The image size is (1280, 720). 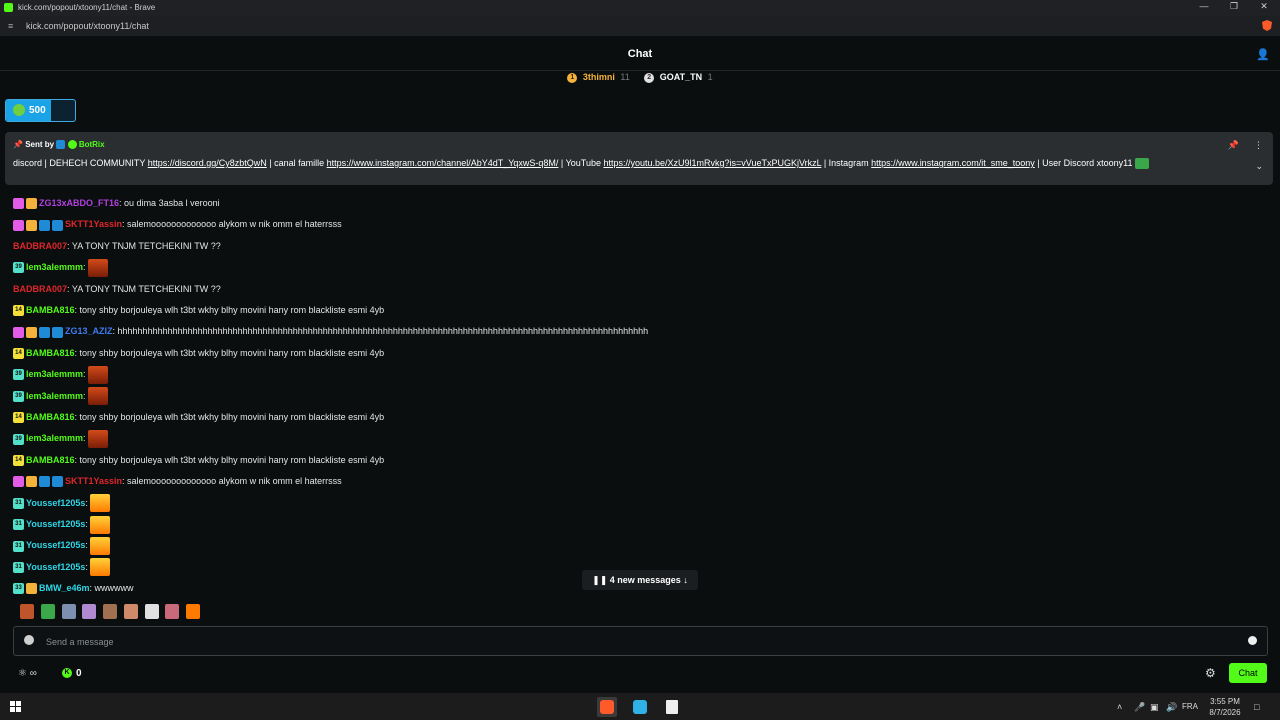 I want to click on leaderboard-item: 1 3thimni 11, so click(x=598, y=77).